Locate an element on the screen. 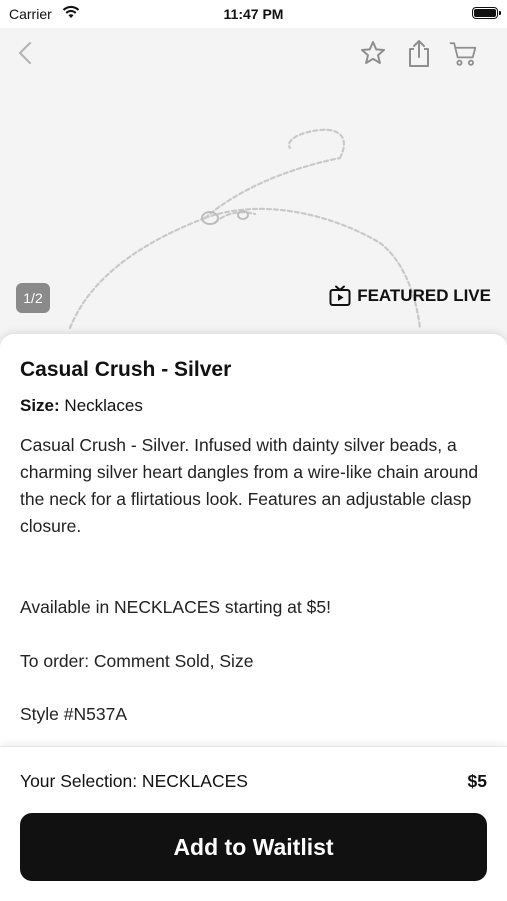 The width and height of the screenshot is (507, 901). style-number: Style #N537A is located at coordinates (74, 714).